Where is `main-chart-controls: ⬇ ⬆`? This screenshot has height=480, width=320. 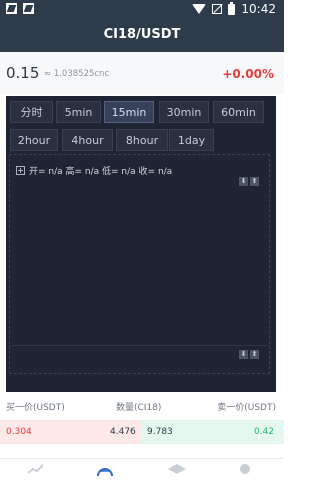 main-chart-controls: ⬇ ⬆ is located at coordinates (249, 181).